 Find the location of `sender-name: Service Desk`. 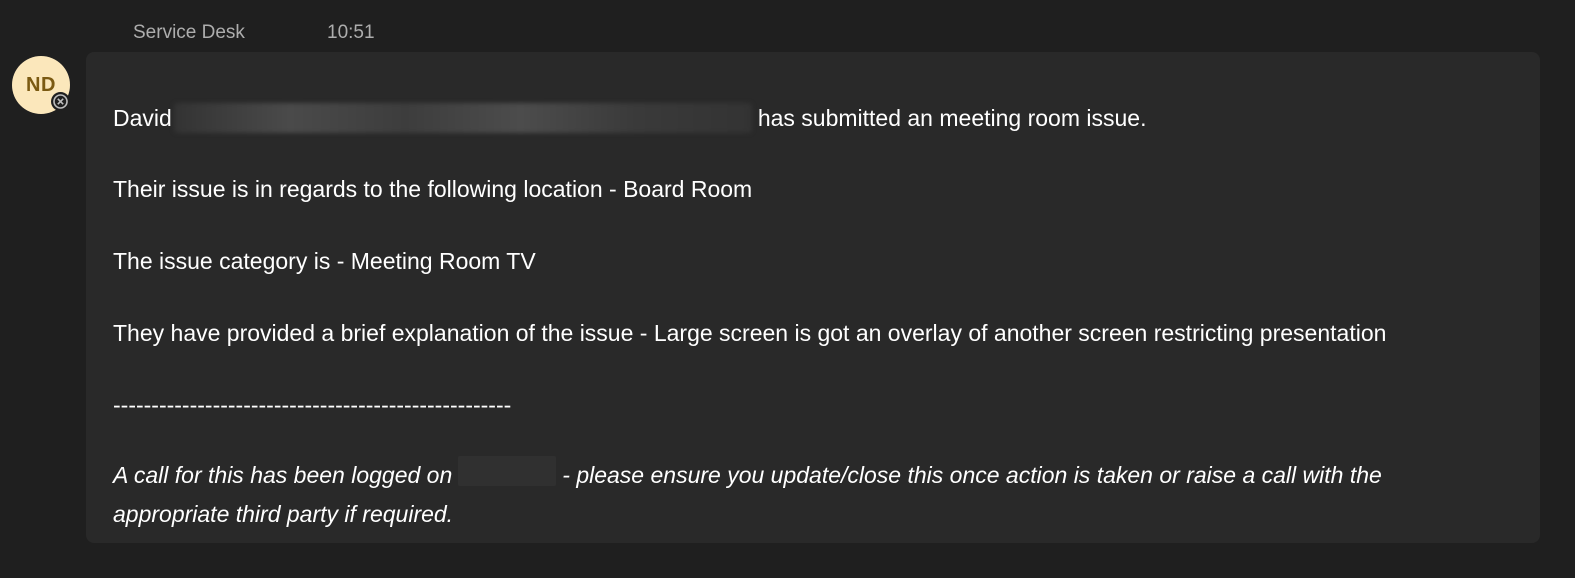

sender-name: Service Desk is located at coordinates (230, 33).